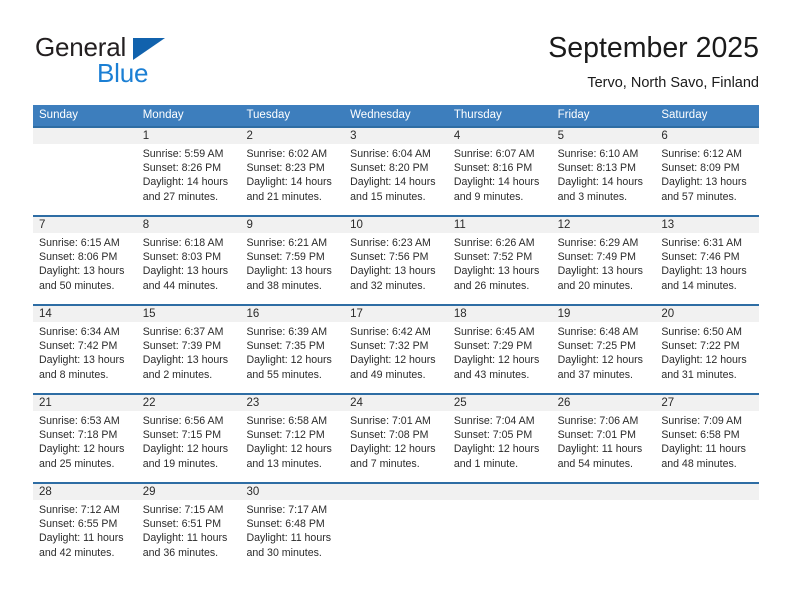 This screenshot has width=792, height=612. I want to click on week-number-row: 21 22 23 24 25 26 27, so click(396, 402).